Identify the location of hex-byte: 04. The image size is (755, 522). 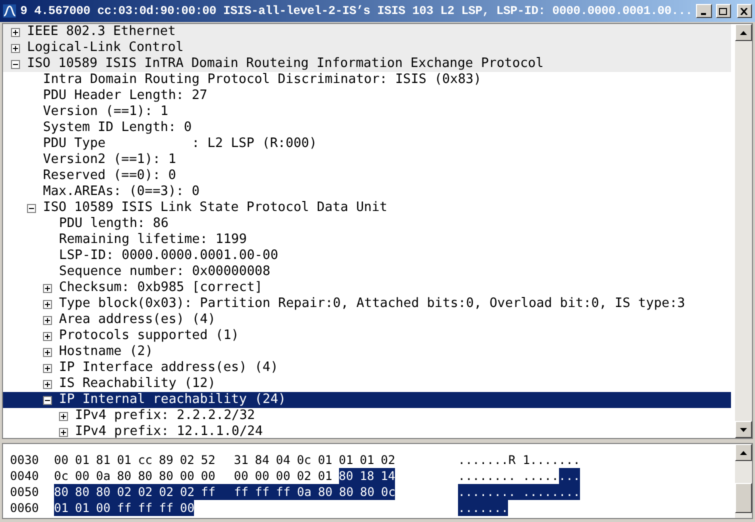
(283, 460).